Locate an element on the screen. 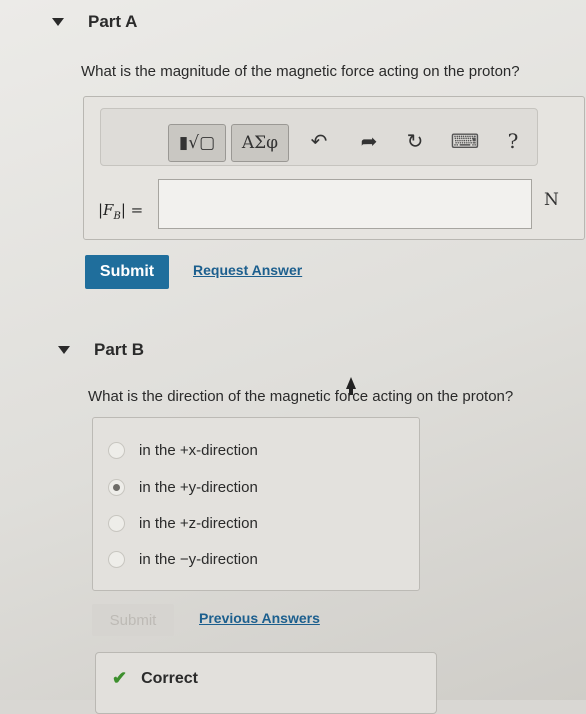  part-a-header: Part A is located at coordinates (94, 22).